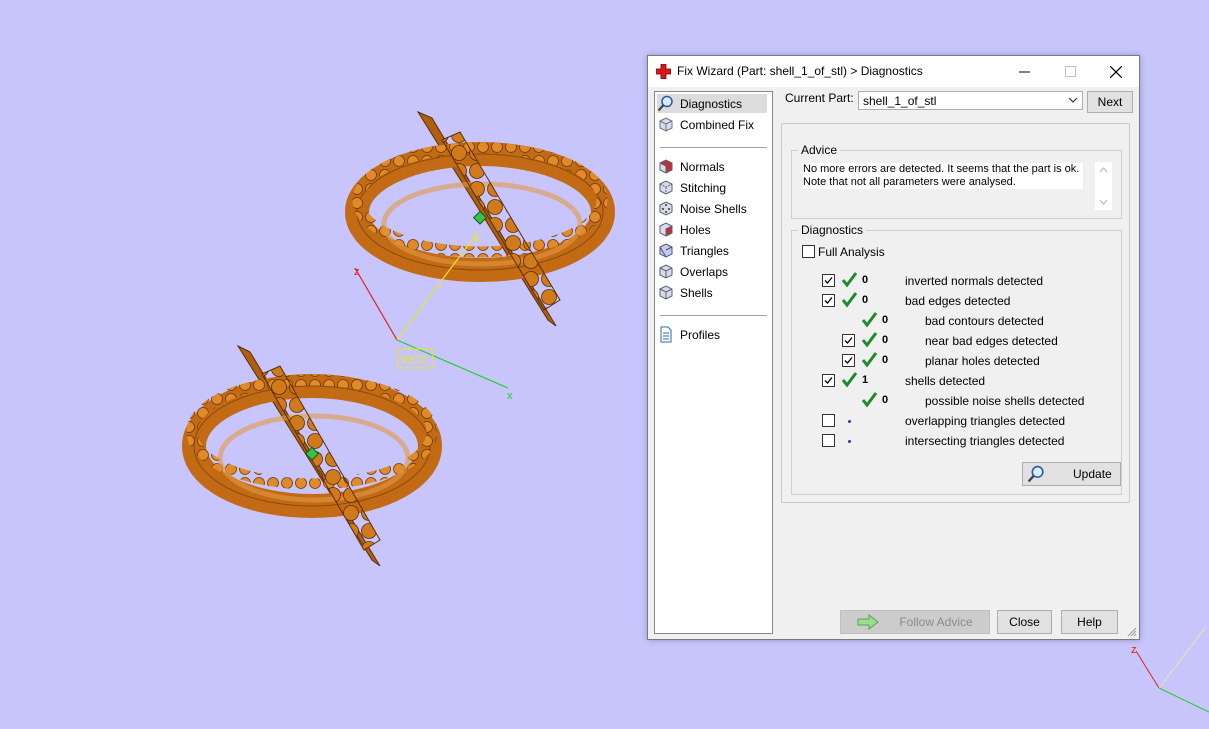 The image size is (1209, 729). Describe the element at coordinates (666, 250) in the screenshot. I see `triangles-cube-icon` at that location.